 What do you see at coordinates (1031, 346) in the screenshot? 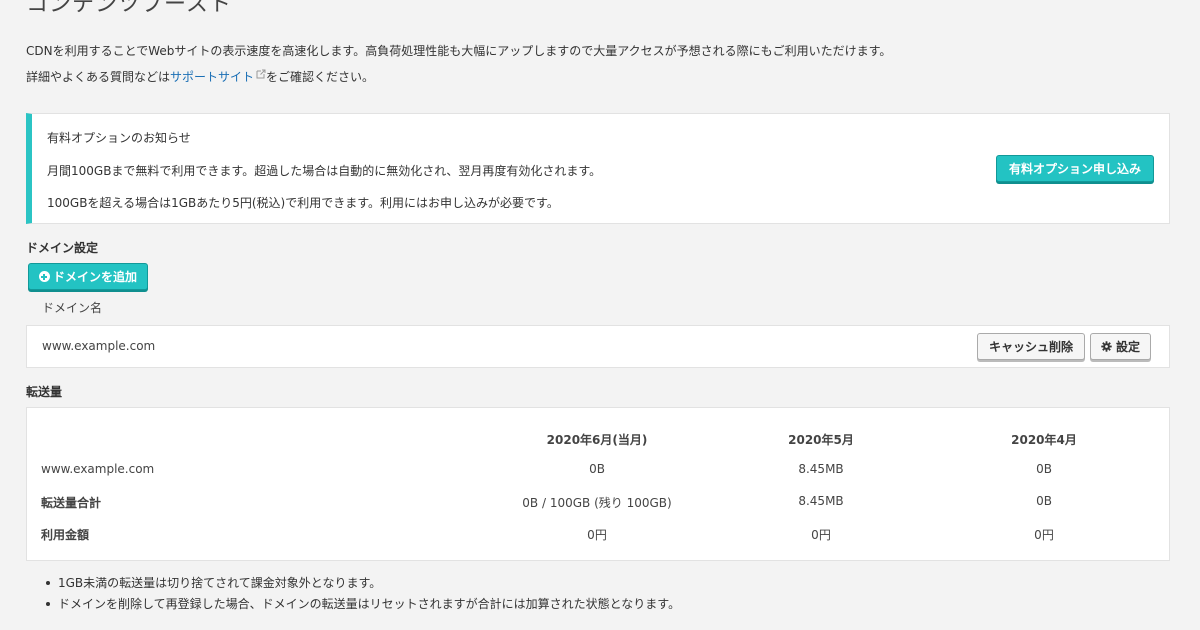
I see `clear-cache-button: キャッシュ削除` at bounding box center [1031, 346].